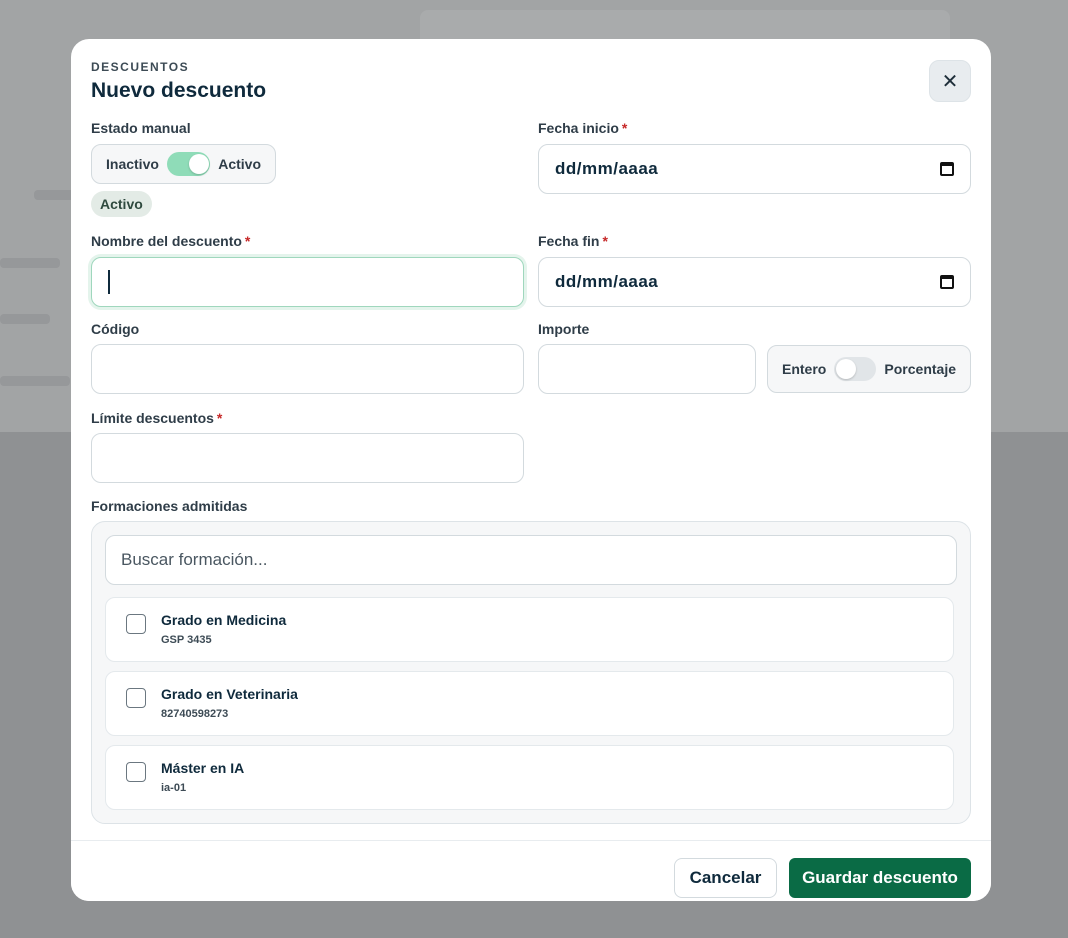  I want to click on cancel-button: Cancelar, so click(725, 878).